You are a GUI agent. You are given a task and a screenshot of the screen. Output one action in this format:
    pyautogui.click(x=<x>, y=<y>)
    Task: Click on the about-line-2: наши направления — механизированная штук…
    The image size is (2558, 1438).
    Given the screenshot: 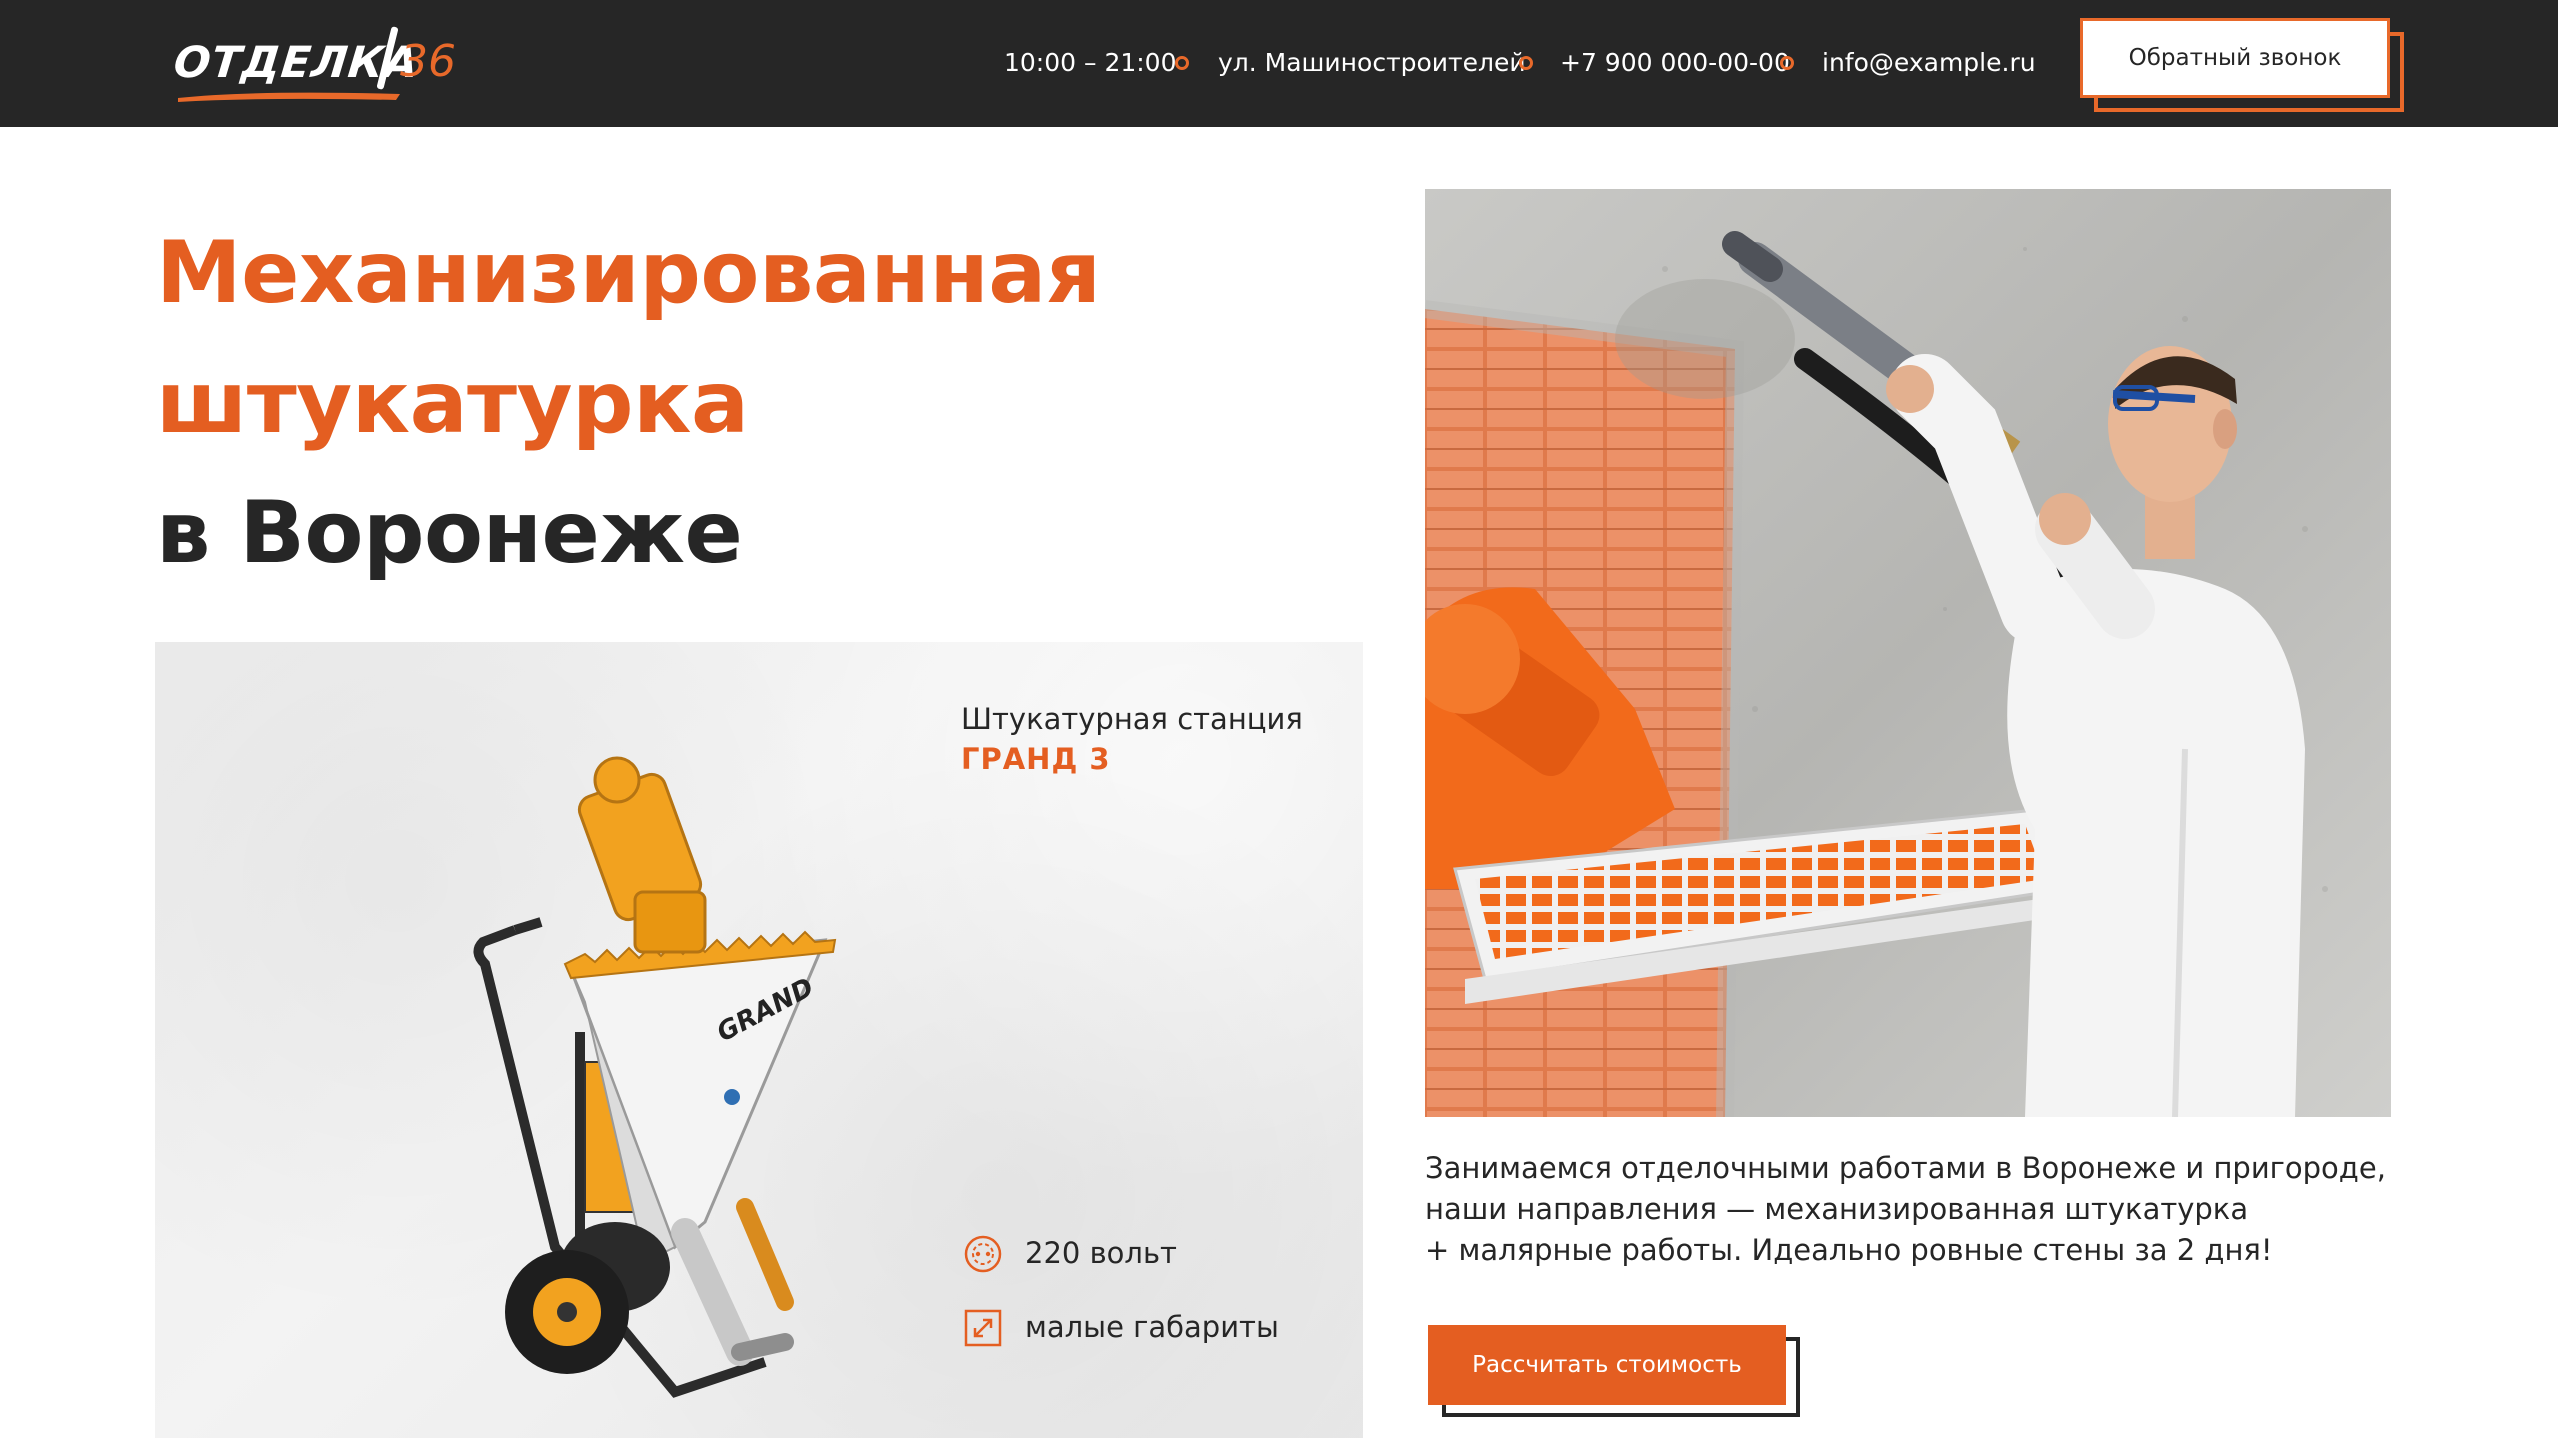 What is the action you would take?
    pyautogui.click(x=1837, y=1209)
    